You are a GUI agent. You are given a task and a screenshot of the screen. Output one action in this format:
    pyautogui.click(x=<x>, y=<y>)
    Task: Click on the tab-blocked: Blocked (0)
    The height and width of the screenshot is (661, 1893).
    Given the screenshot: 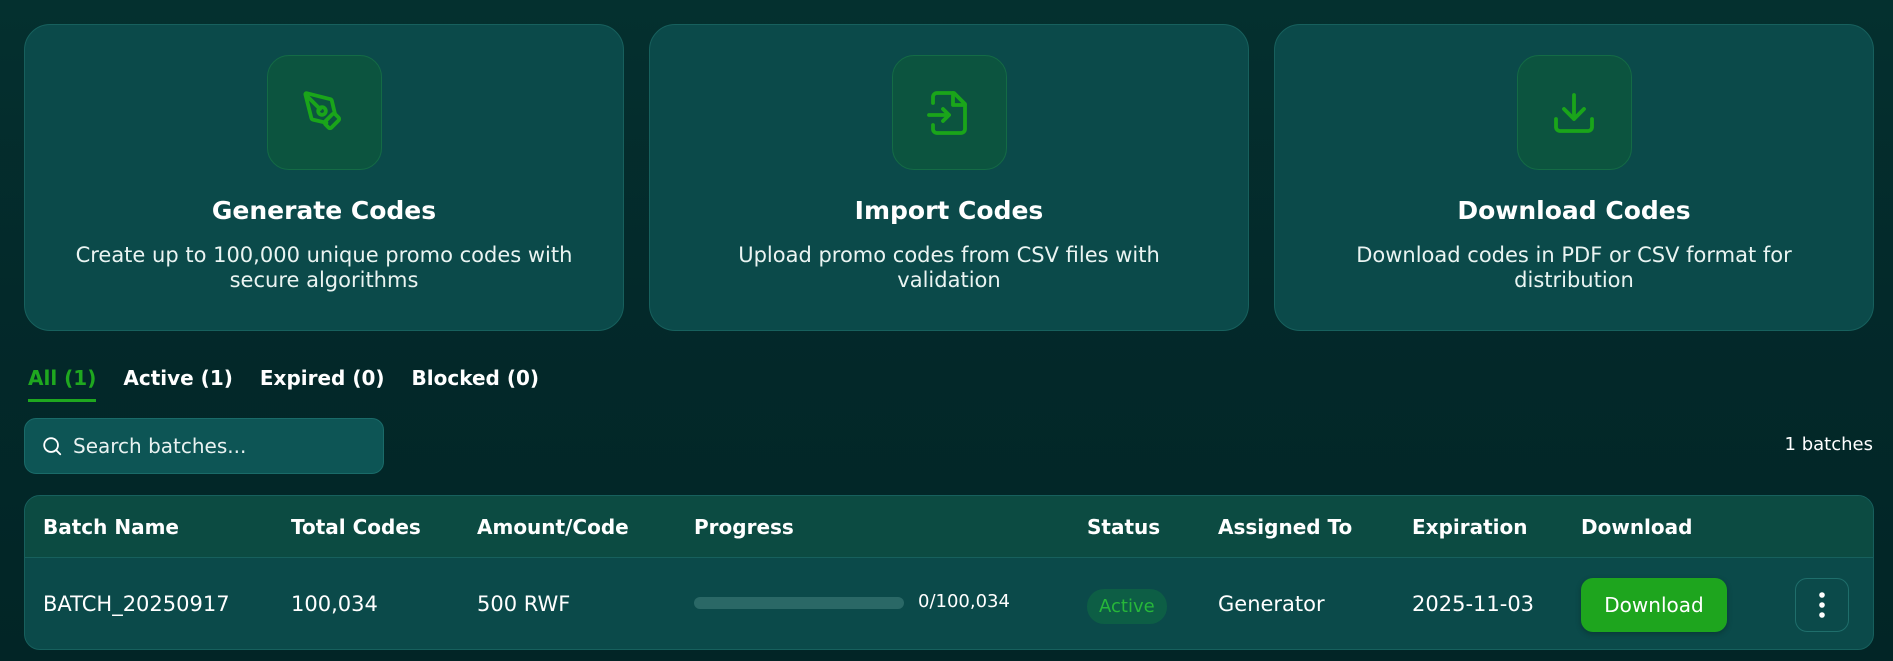 What is the action you would take?
    pyautogui.click(x=476, y=384)
    